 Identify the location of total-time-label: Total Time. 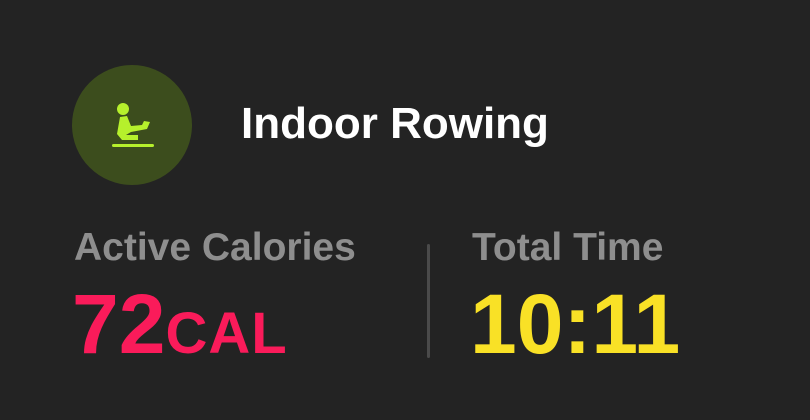
(568, 247).